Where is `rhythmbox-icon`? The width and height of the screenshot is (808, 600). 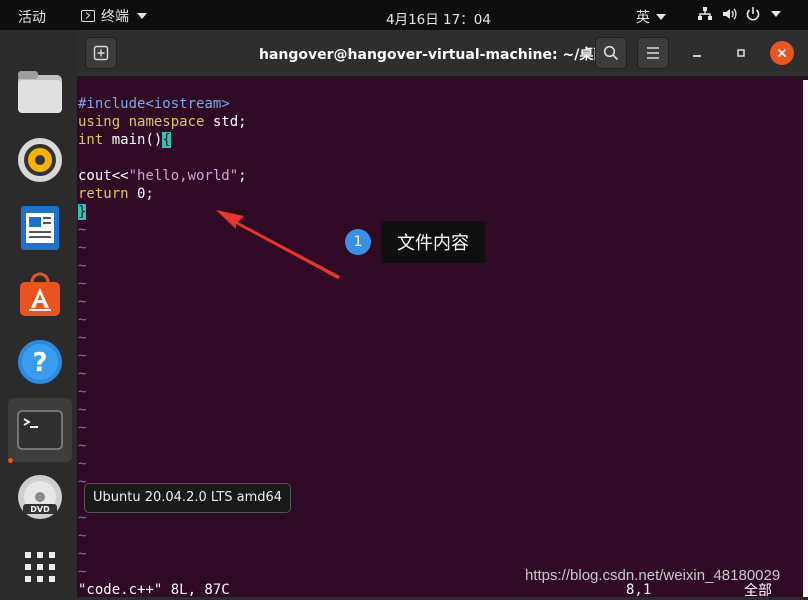 rhythmbox-icon is located at coordinates (40, 160).